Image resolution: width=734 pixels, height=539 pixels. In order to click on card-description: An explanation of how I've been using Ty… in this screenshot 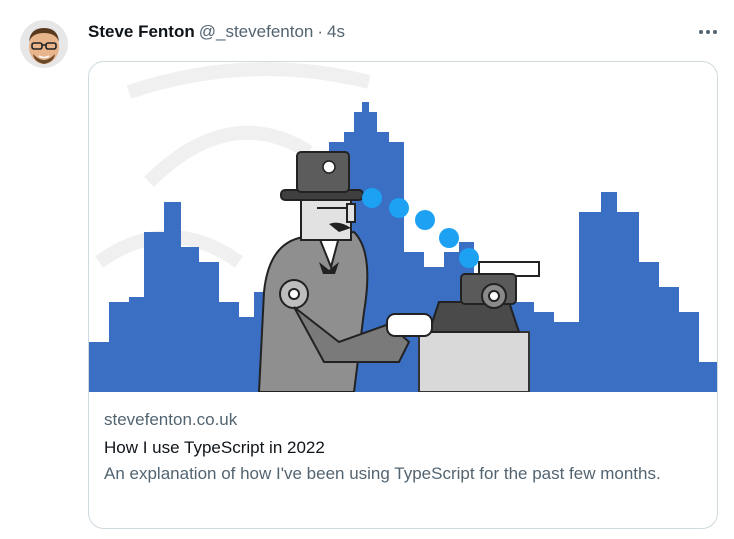, I will do `click(382, 473)`.